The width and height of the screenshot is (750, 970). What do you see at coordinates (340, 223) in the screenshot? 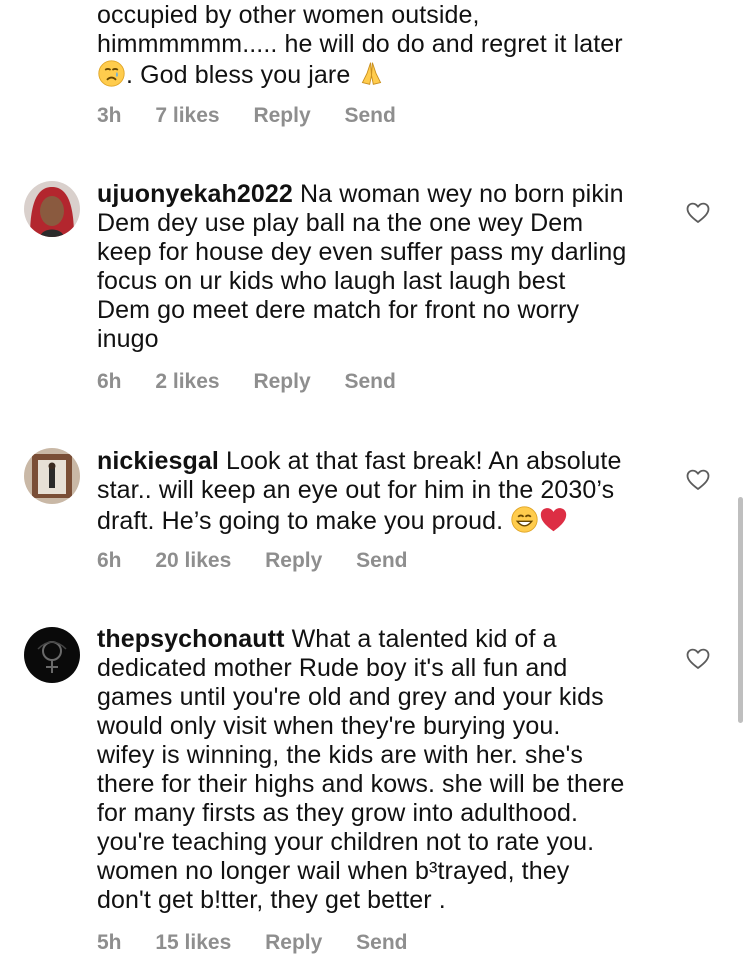
I see `comment-line: Dem dey use play ball na the one wey Dem` at bounding box center [340, 223].